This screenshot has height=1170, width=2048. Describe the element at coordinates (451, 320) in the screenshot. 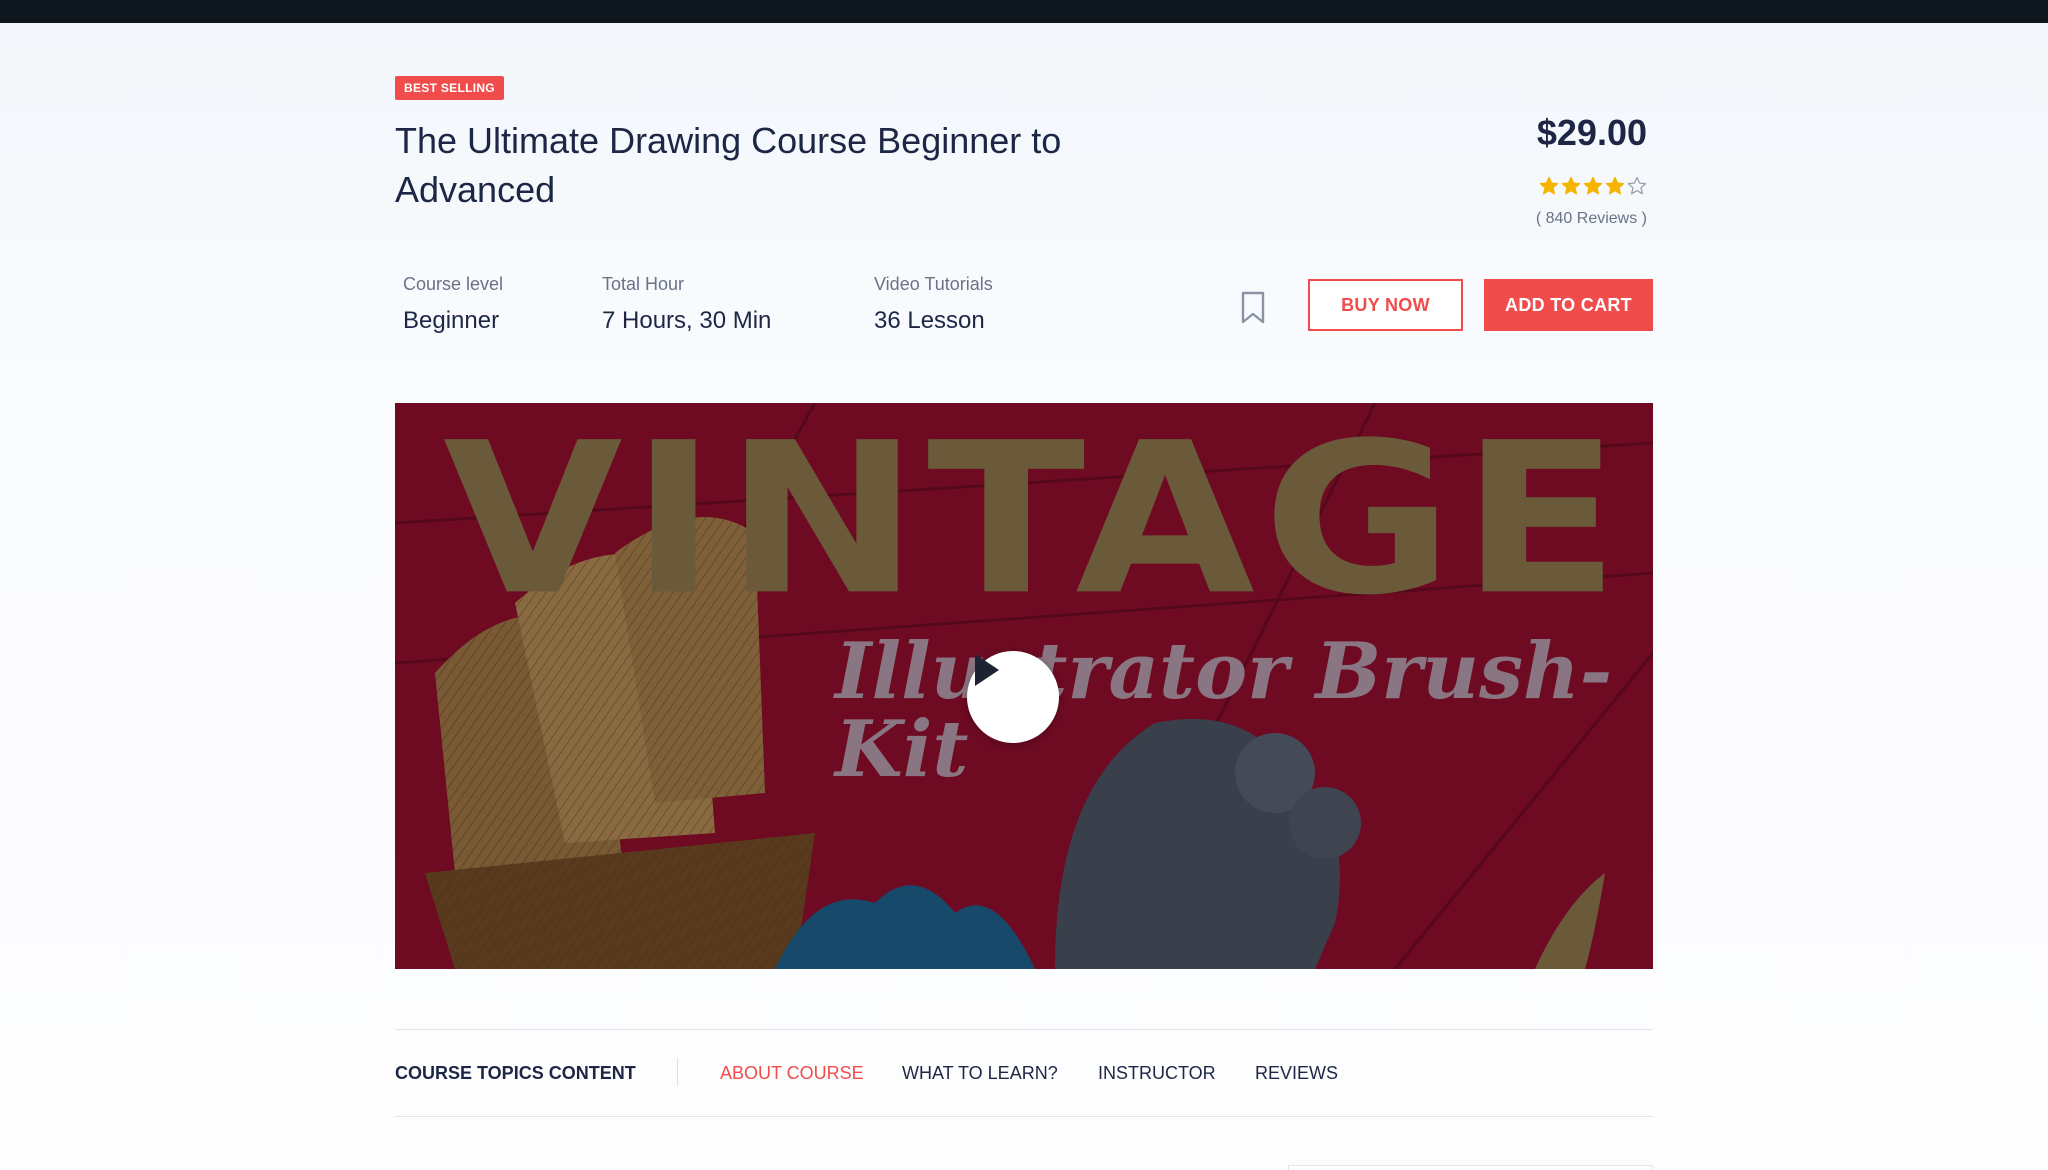

I see `meta-value: Beginner` at that location.